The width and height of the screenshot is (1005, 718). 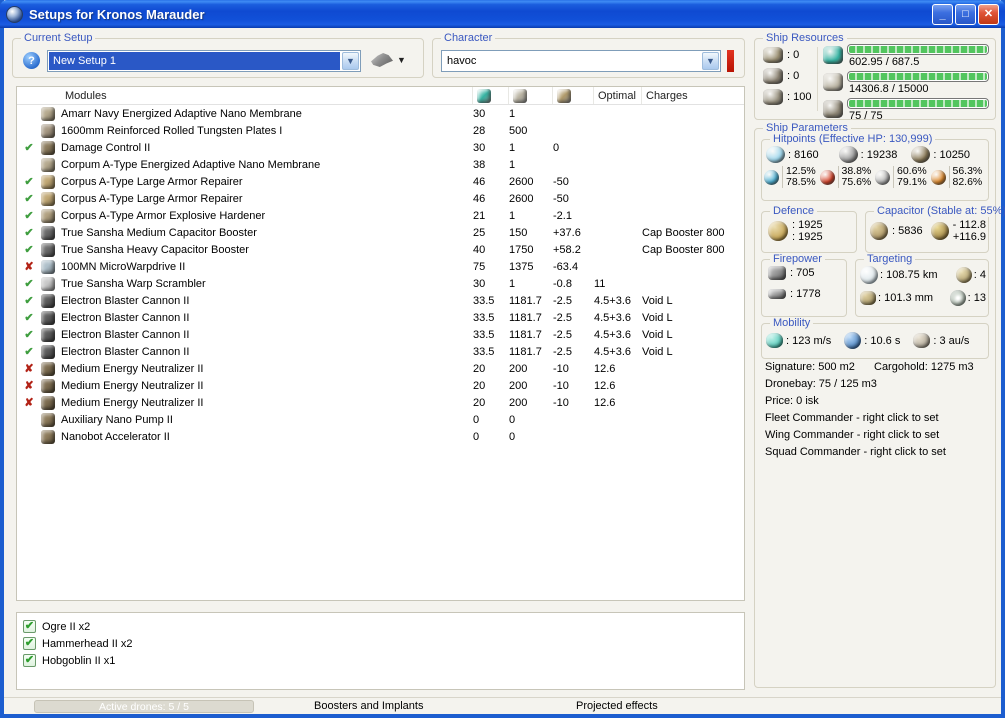 What do you see at coordinates (827, 177) in the screenshot?
I see `thermal-resist-icon` at bounding box center [827, 177].